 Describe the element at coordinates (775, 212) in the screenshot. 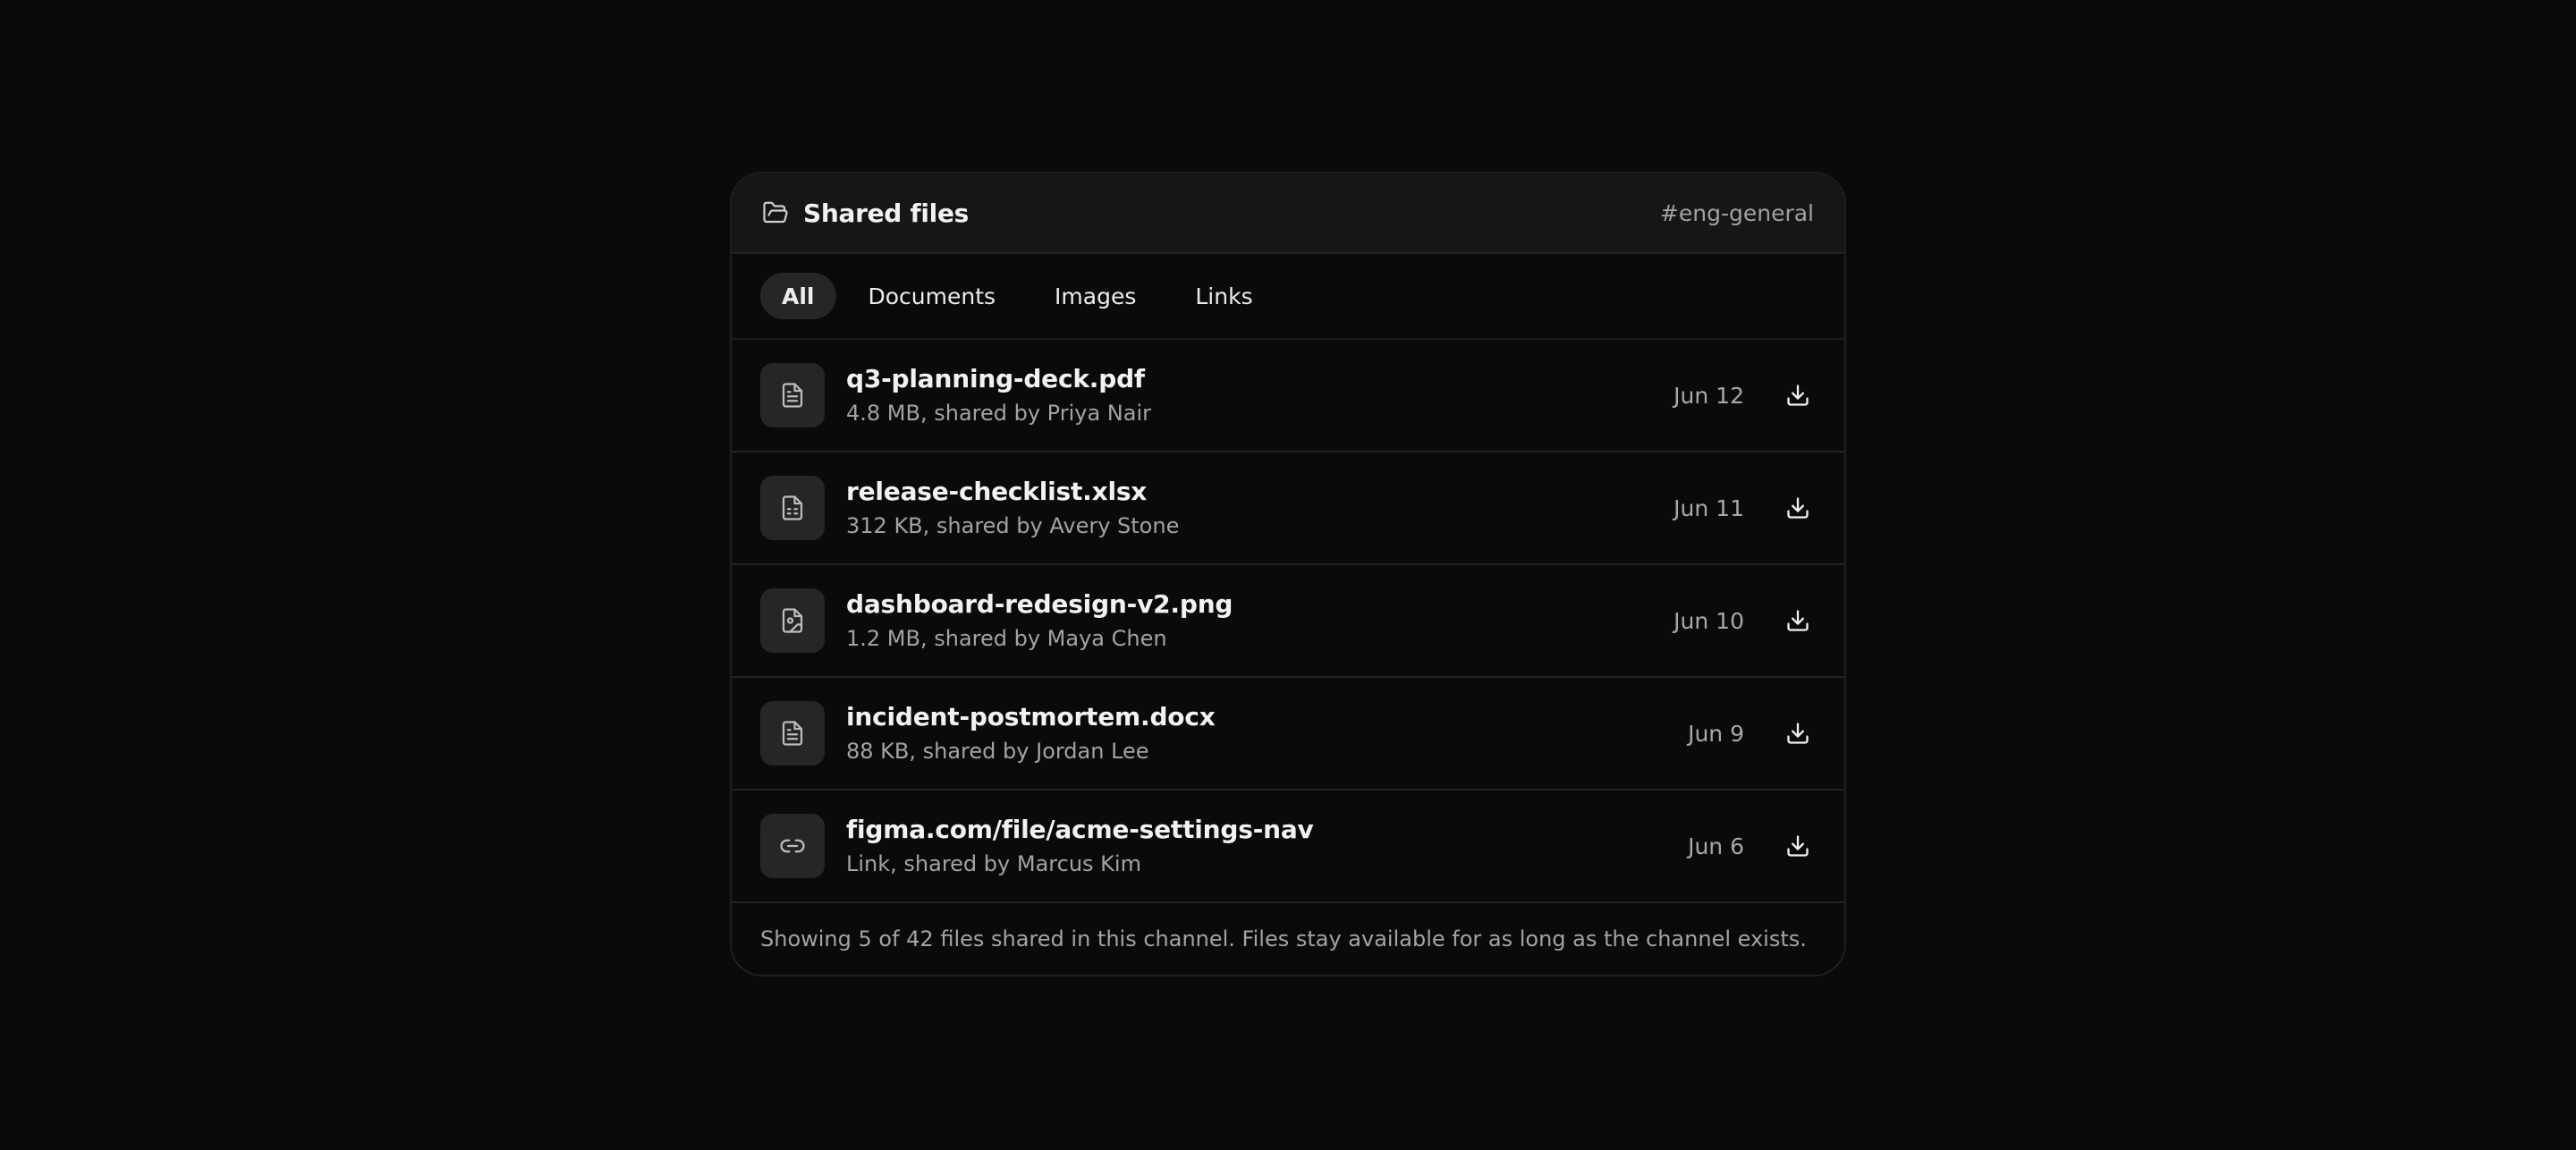

I see `folder-open-icon` at that location.